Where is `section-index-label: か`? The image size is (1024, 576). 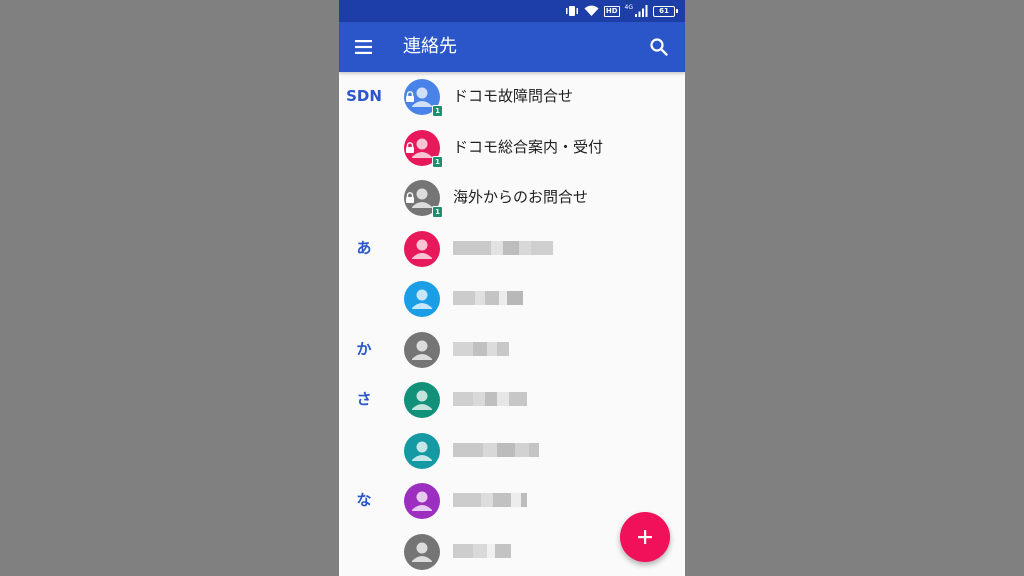 section-index-label: か is located at coordinates (364, 348).